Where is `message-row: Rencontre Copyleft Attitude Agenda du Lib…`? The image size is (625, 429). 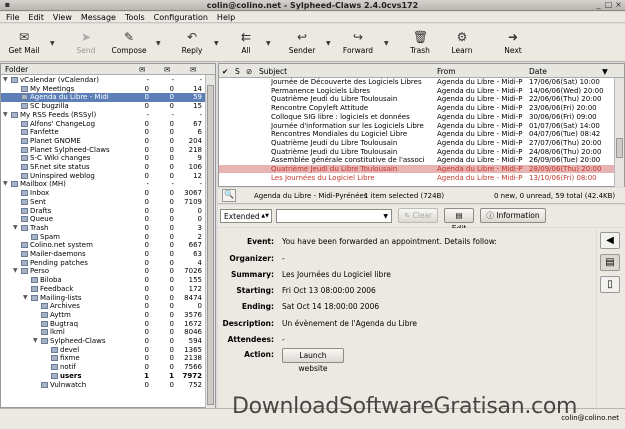 message-row: Rencontre Copyleft Attitude Agenda du Lib… is located at coordinates (417, 108).